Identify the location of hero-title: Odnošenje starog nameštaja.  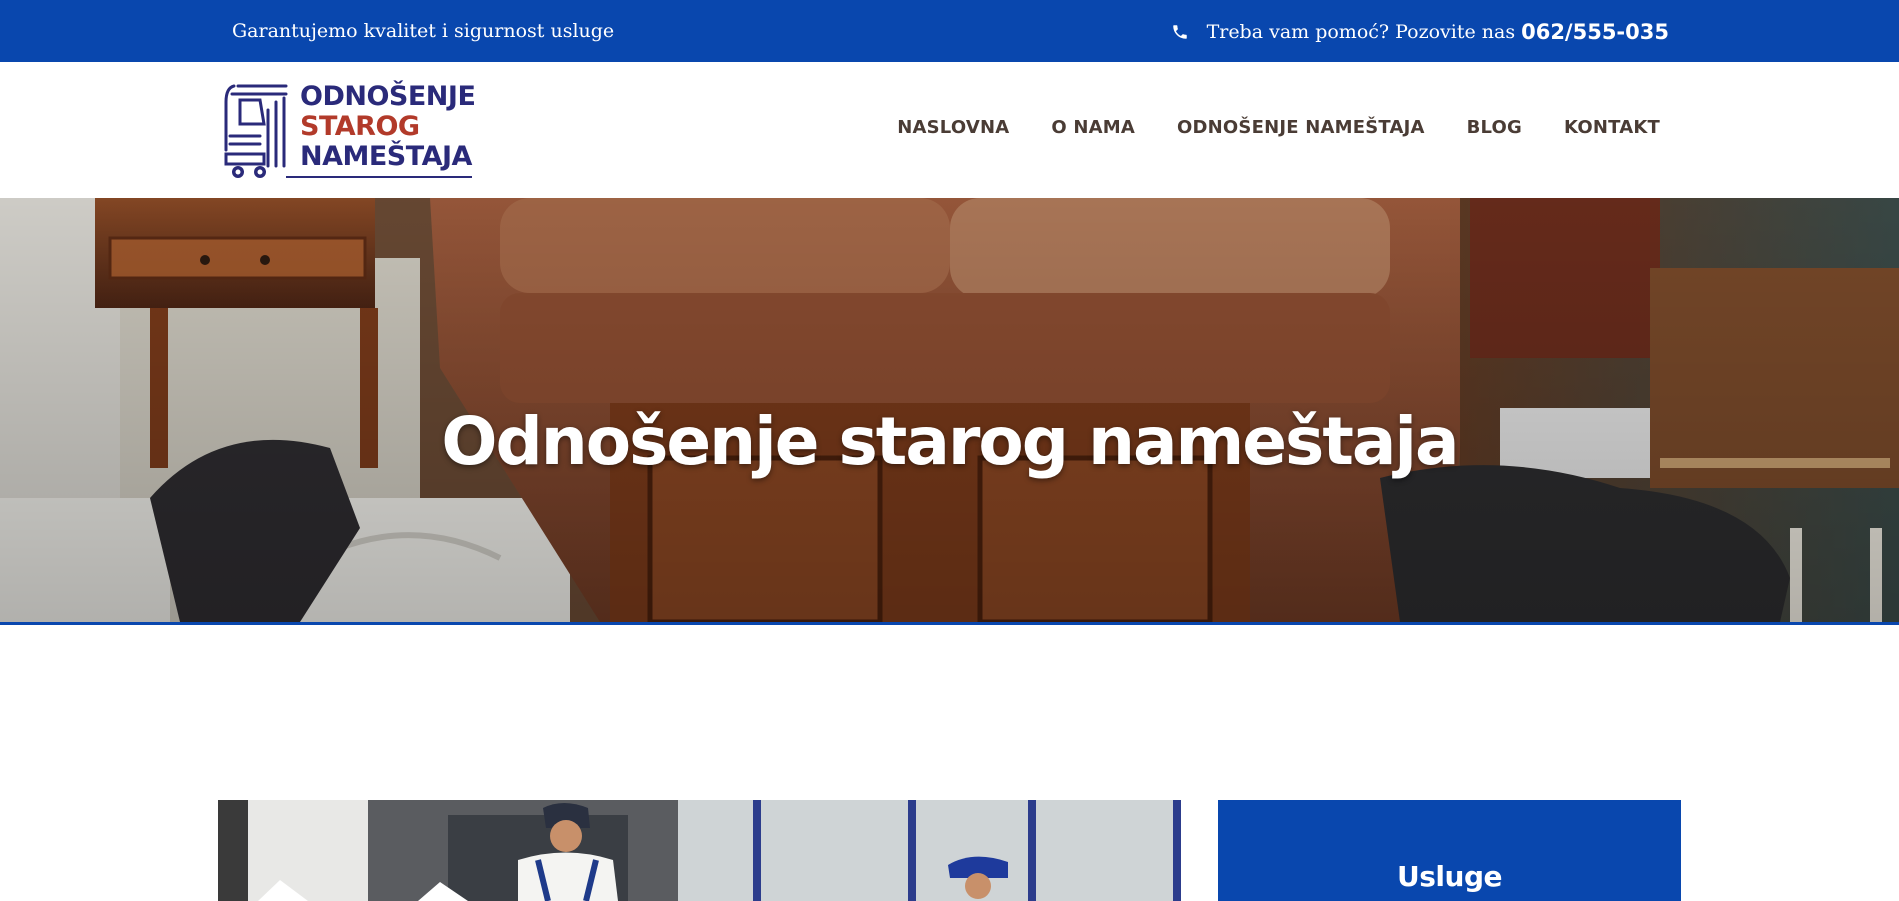
(950, 441).